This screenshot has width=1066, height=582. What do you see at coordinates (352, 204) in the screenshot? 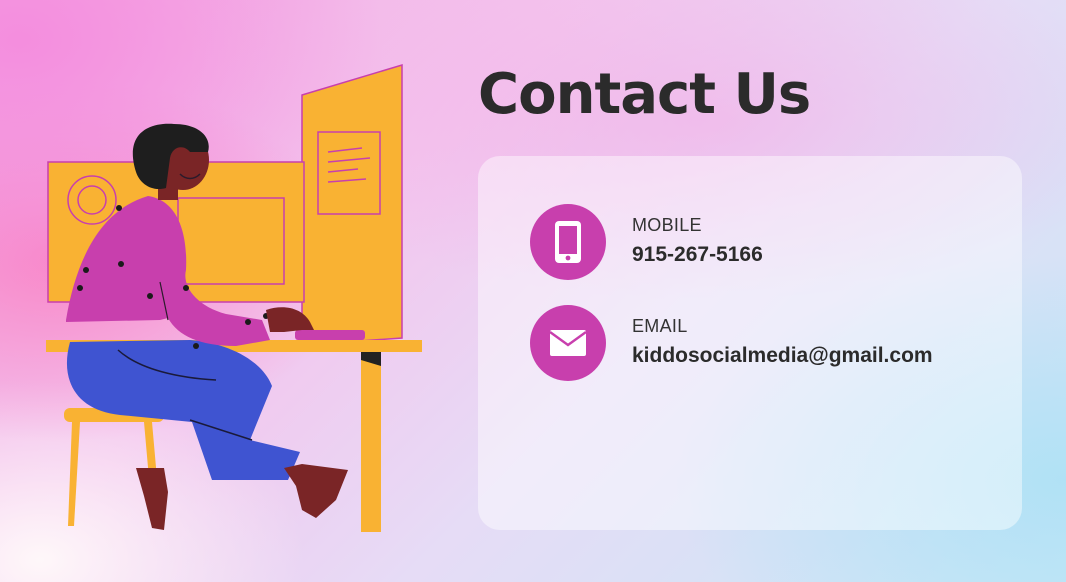
I see `side-monitor` at bounding box center [352, 204].